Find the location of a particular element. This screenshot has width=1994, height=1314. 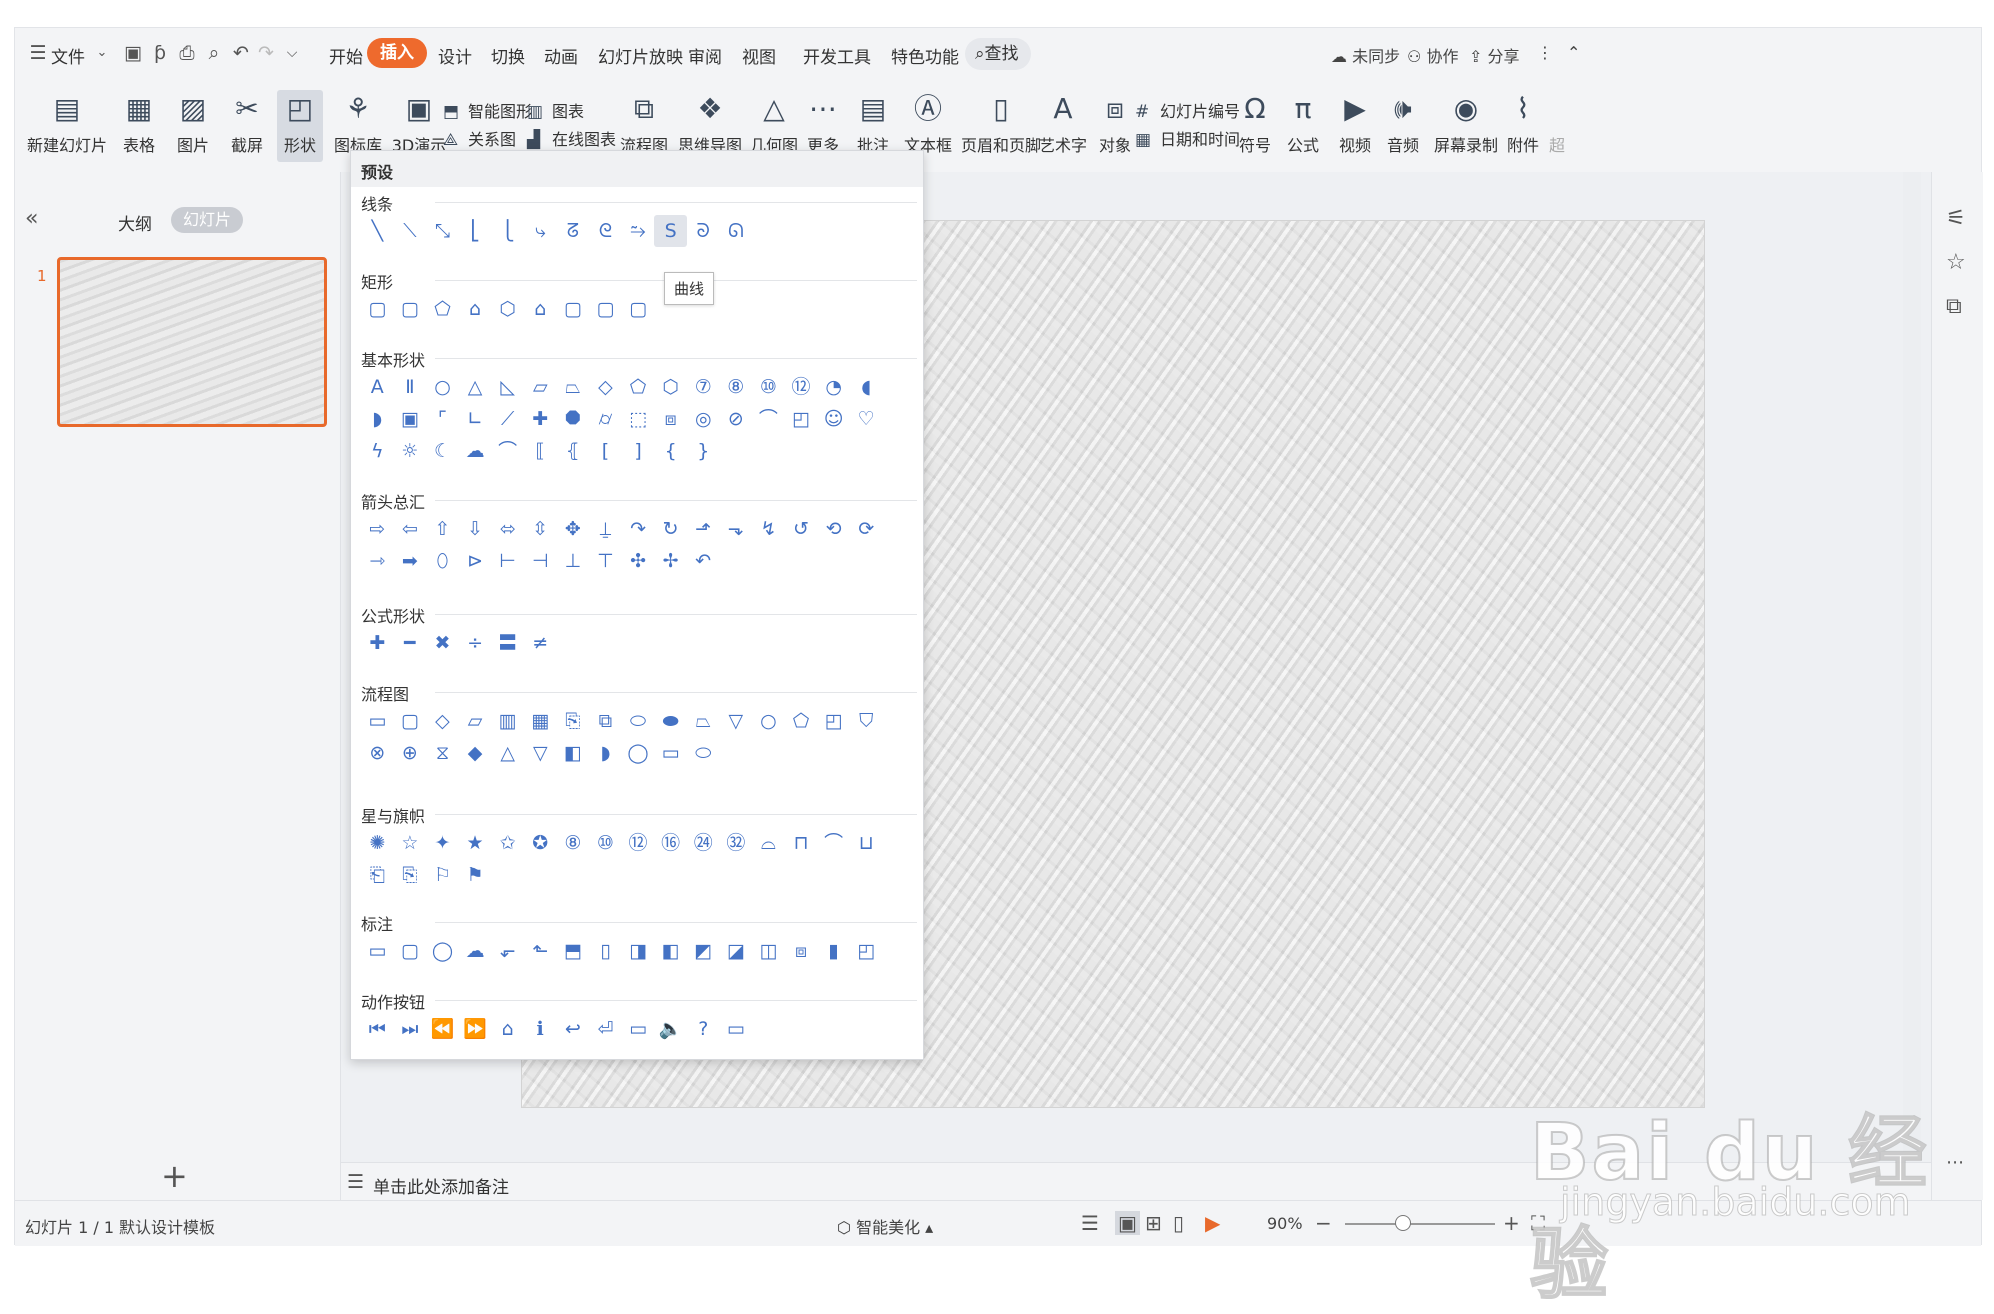

shape-stars-banners-6-icon: ✪ is located at coordinates (540, 843).